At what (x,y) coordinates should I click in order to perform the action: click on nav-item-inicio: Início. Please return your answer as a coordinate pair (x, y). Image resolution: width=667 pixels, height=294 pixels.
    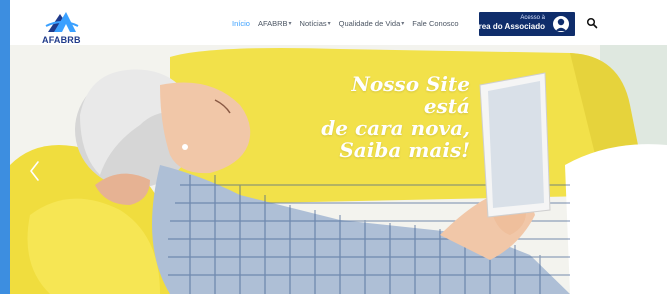
    Looking at the image, I should click on (241, 23).